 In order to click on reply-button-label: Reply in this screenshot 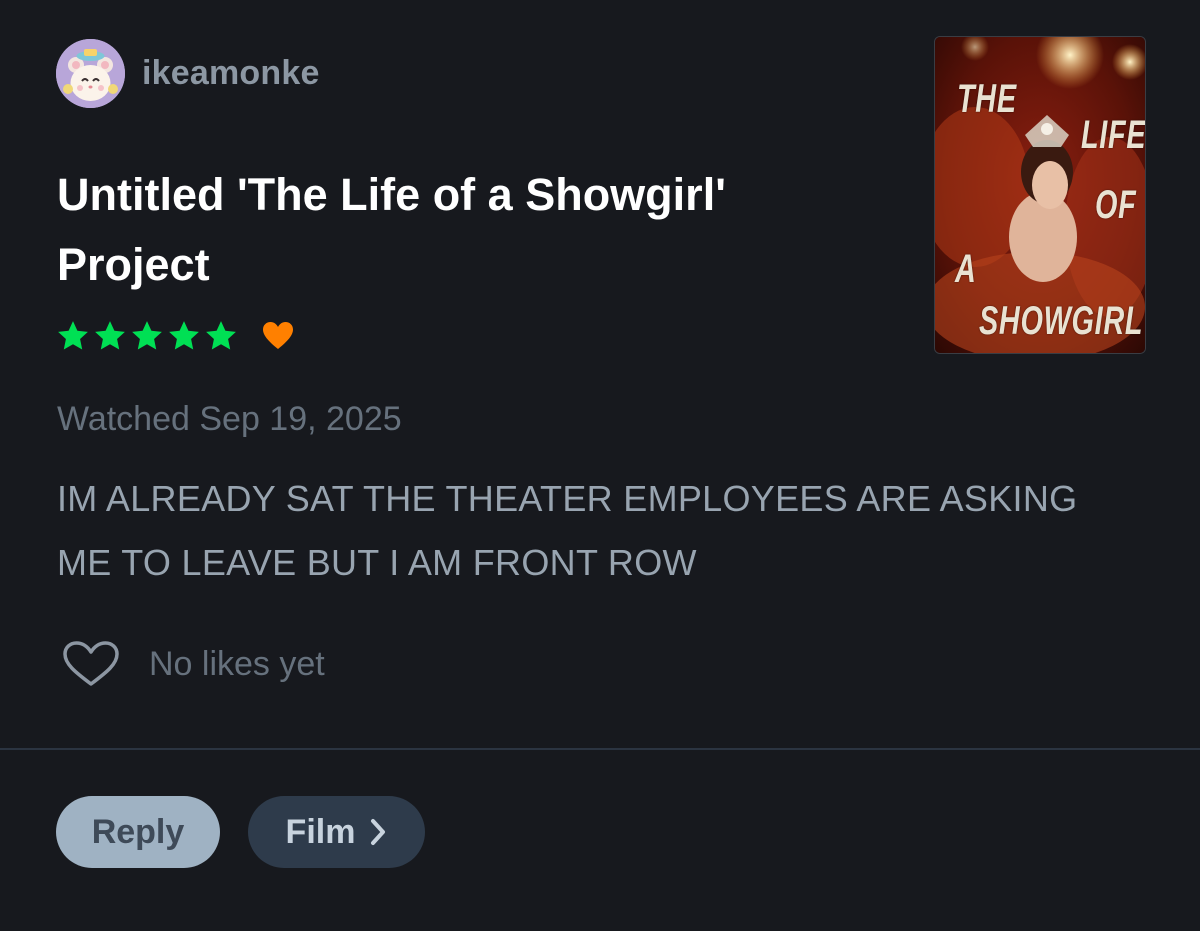, I will do `click(138, 831)`.